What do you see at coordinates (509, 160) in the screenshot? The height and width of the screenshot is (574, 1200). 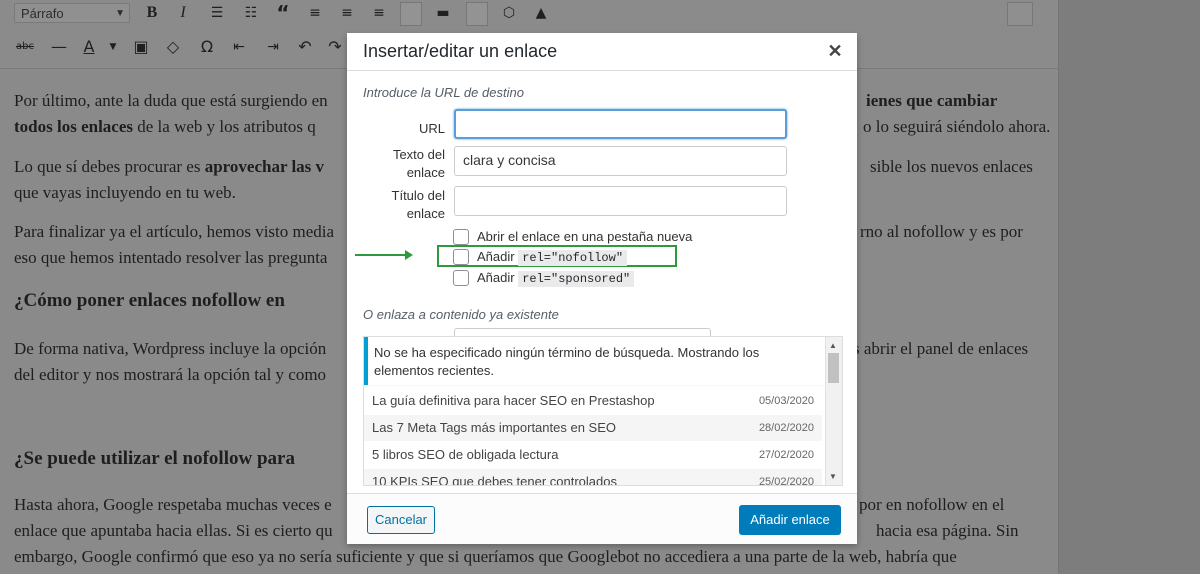 I see `link-text-value: clara y concisa` at bounding box center [509, 160].